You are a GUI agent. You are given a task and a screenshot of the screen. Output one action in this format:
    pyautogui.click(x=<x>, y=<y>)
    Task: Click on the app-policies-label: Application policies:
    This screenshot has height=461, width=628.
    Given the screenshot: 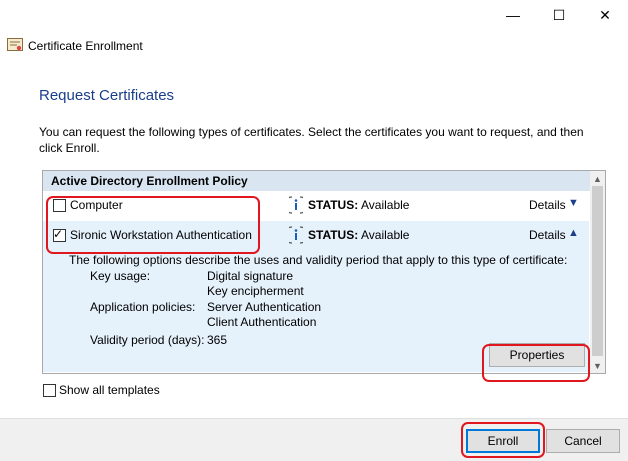 What is the action you would take?
    pyautogui.click(x=143, y=307)
    